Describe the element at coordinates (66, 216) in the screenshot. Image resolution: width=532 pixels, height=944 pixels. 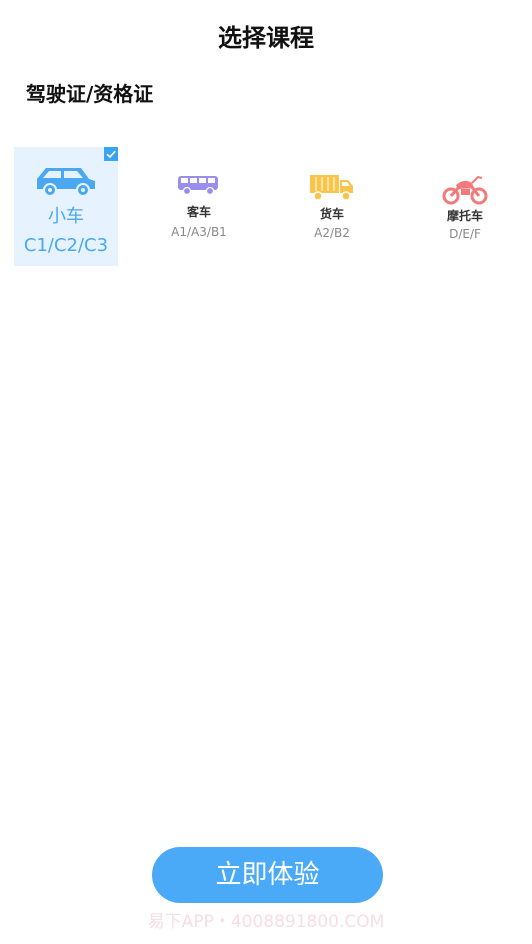
I see `vehicle-name: 小车` at that location.